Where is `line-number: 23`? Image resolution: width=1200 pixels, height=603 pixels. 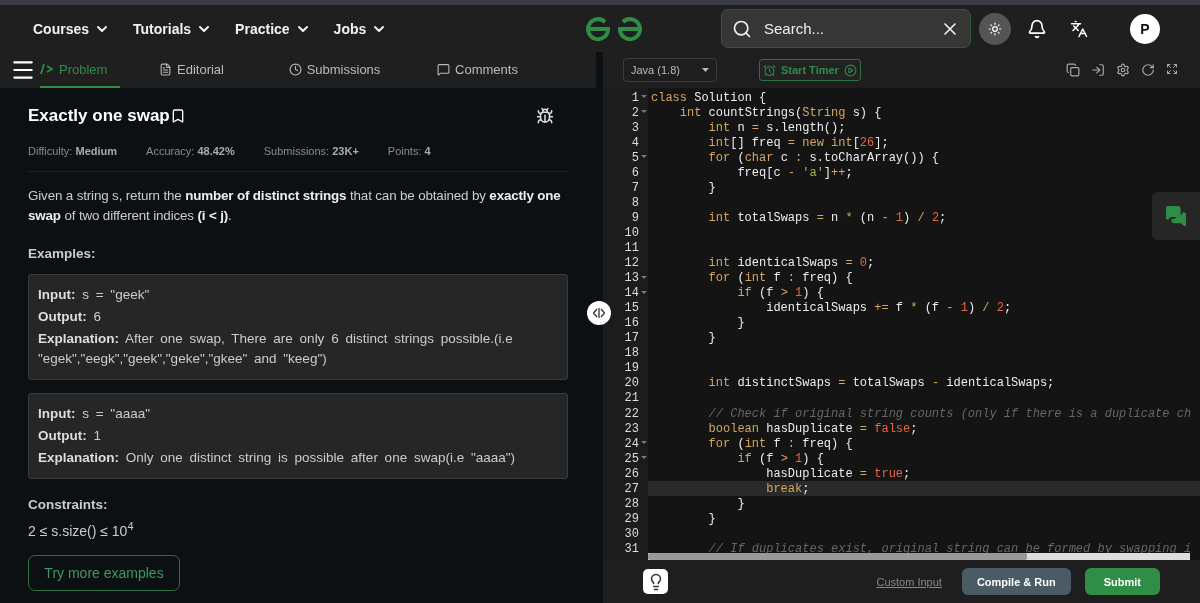
line-number: 23 is located at coordinates (631, 429).